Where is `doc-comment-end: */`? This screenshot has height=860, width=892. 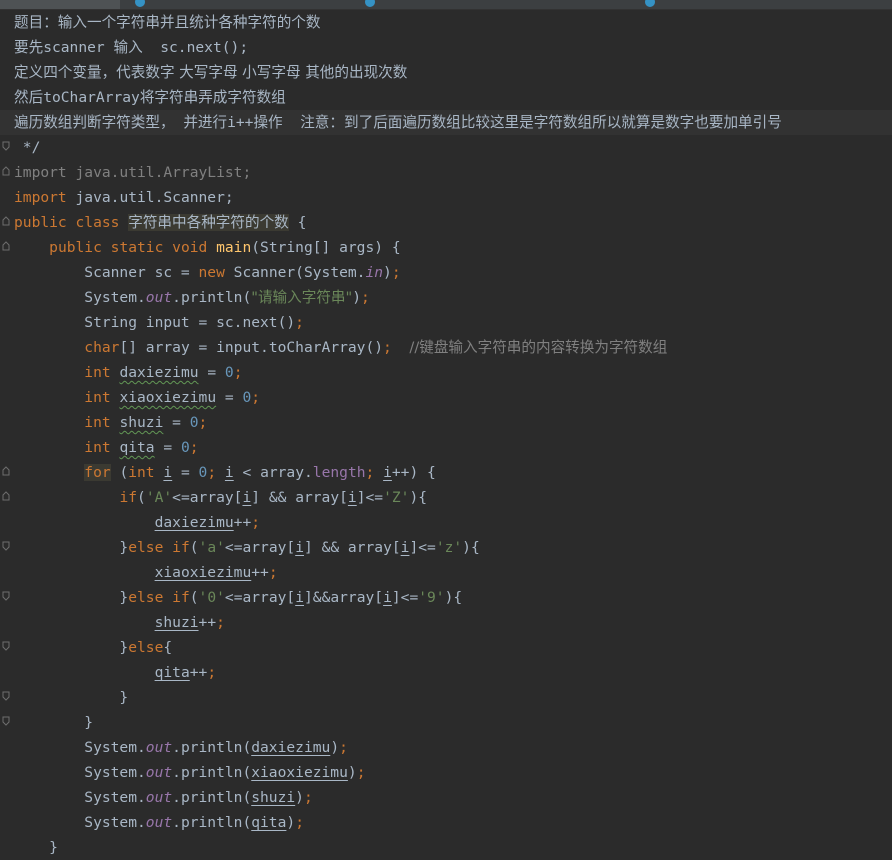
doc-comment-end: */ is located at coordinates (27, 147).